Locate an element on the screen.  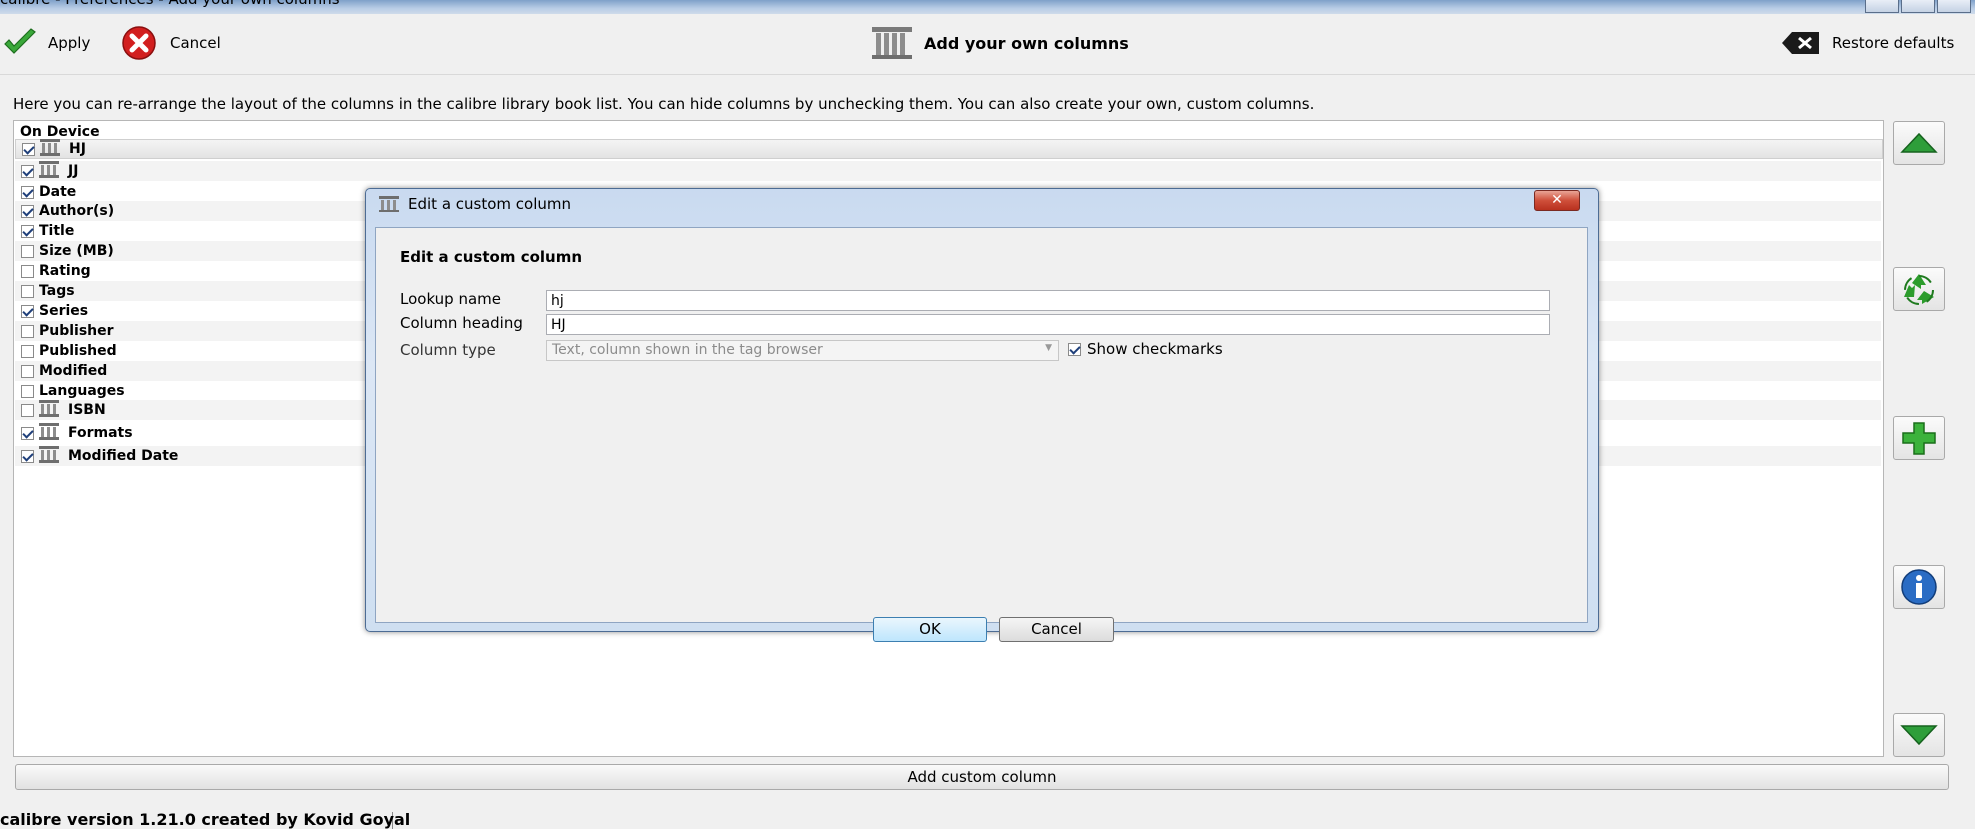
cancel-label: Cancel is located at coordinates (195, 43).